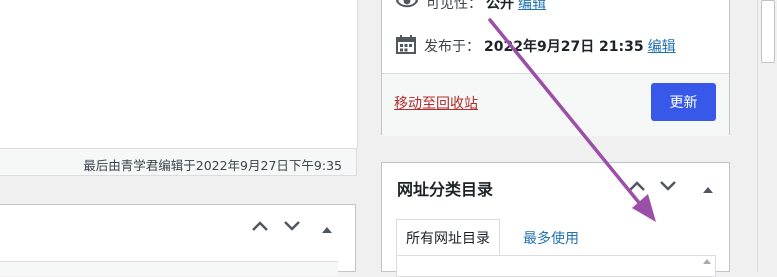 This screenshot has width=777, height=277. What do you see at coordinates (452, 47) in the screenshot?
I see `publish-label: 发布于：` at bounding box center [452, 47].